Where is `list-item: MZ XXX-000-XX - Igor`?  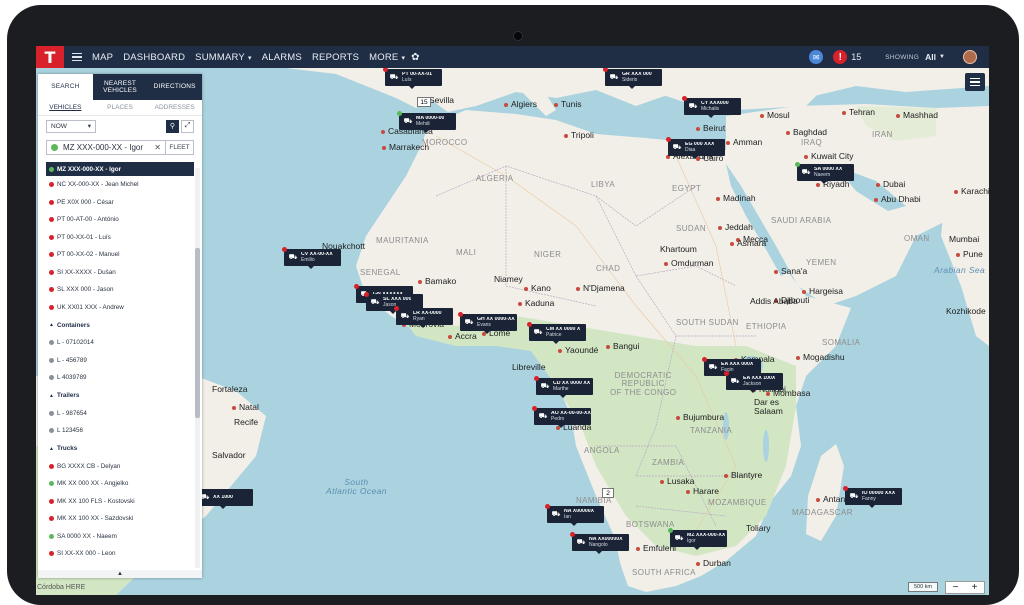 list-item: MZ XXX-000-XX - Igor is located at coordinates (120, 169).